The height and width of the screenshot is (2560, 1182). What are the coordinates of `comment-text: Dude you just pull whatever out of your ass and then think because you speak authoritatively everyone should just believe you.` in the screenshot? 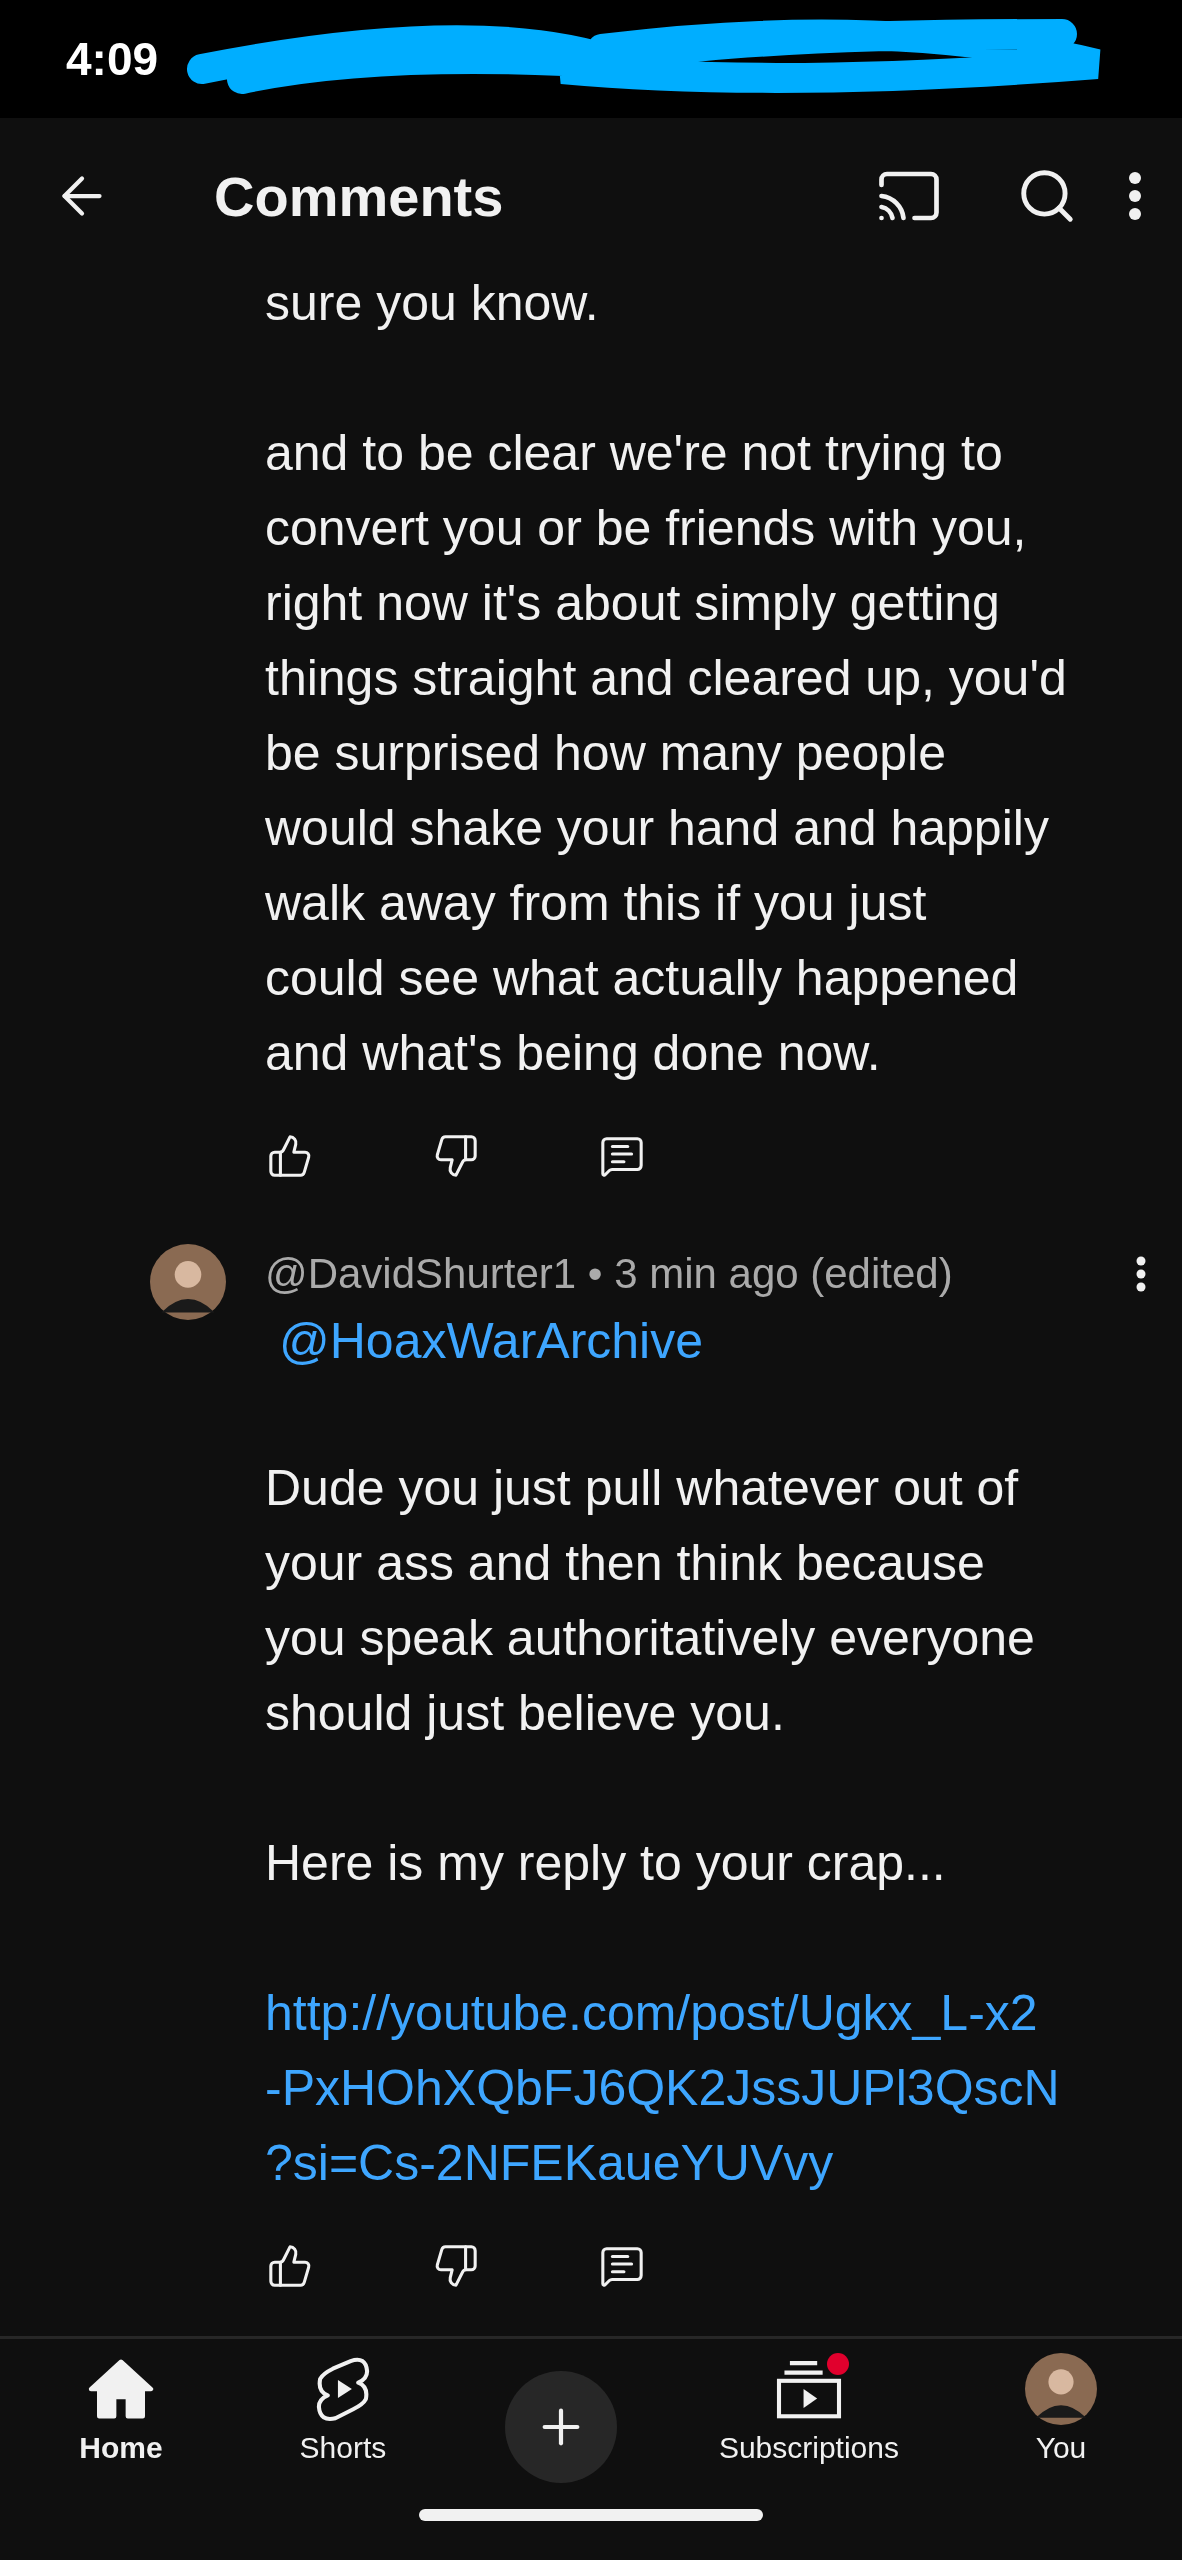 It's located at (650, 1601).